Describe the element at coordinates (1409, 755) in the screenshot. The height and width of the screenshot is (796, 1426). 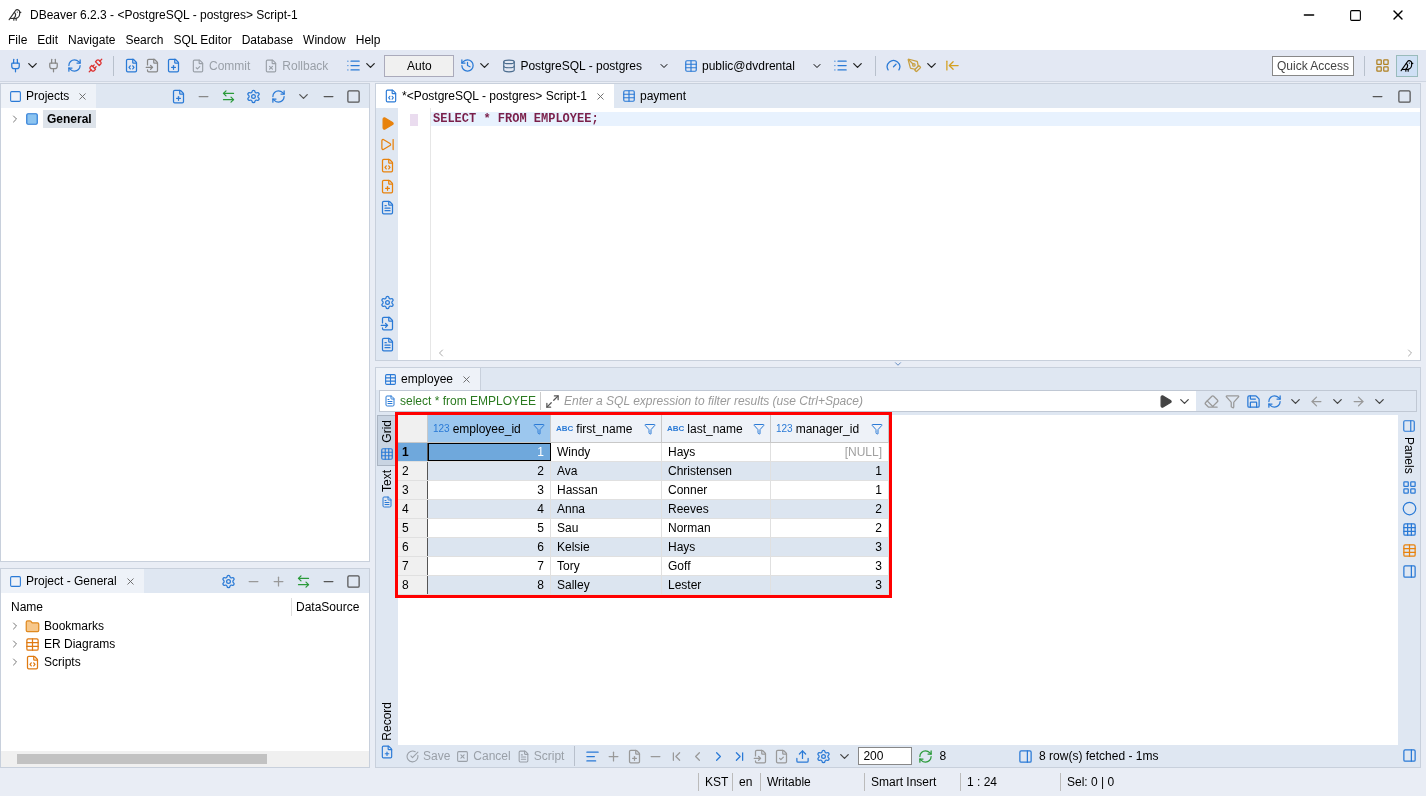
I see `toggle-panels-icon` at that location.